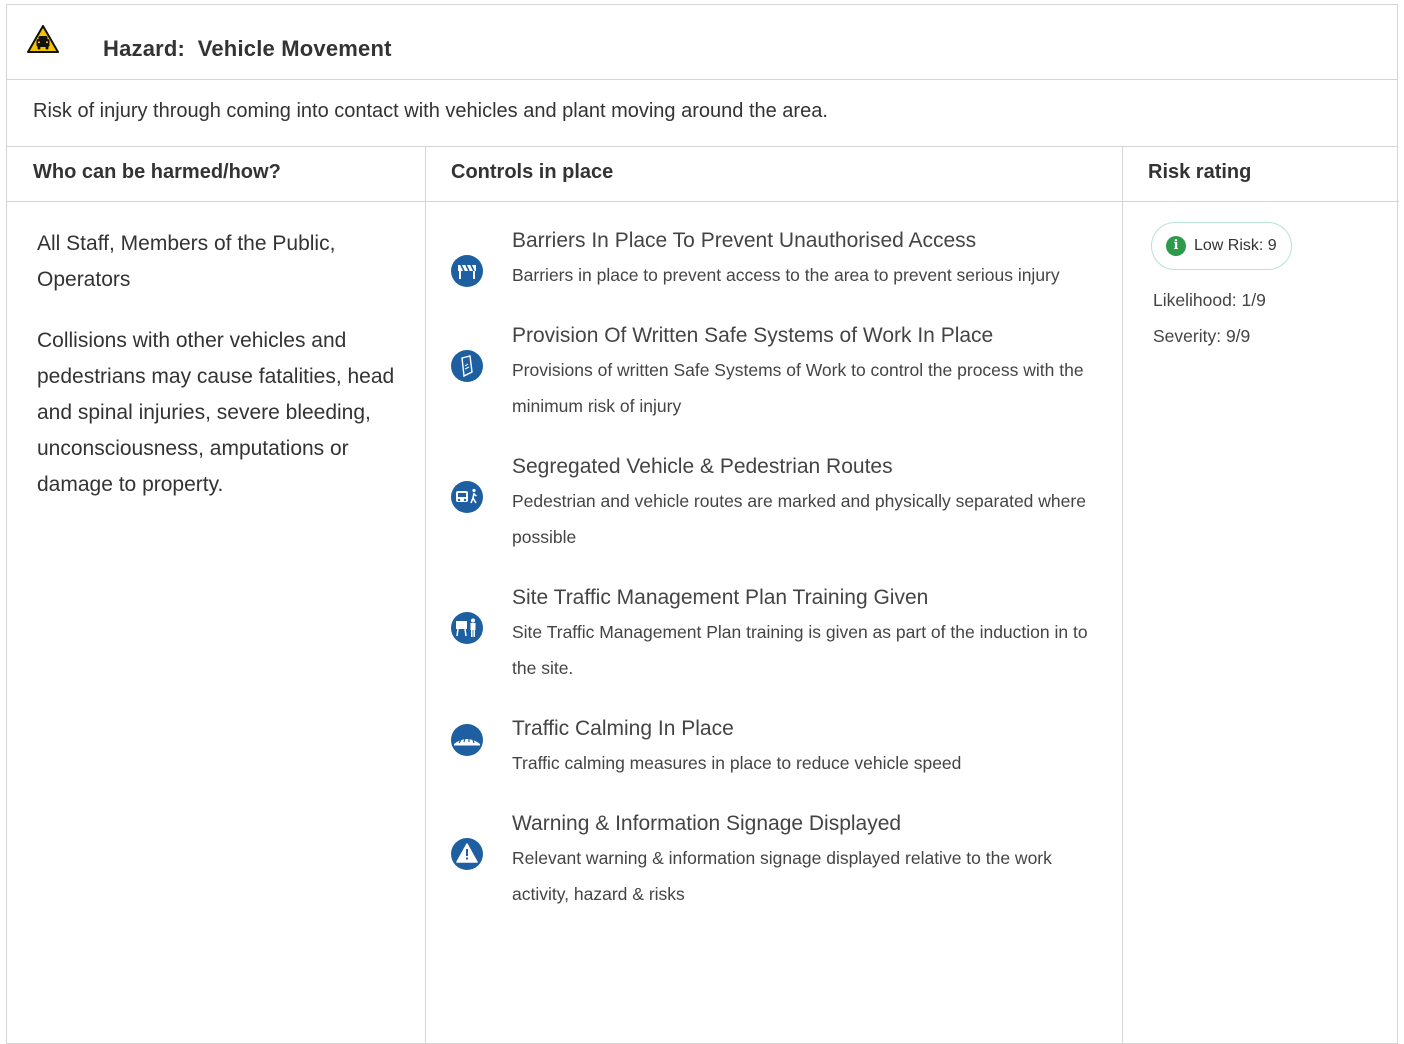 Image resolution: width=1404 pixels, height=1044 pixels. Describe the element at coordinates (702, 466) in the screenshot. I see `control-title: Segregated Vehicle & Pedestrian Routes` at that location.